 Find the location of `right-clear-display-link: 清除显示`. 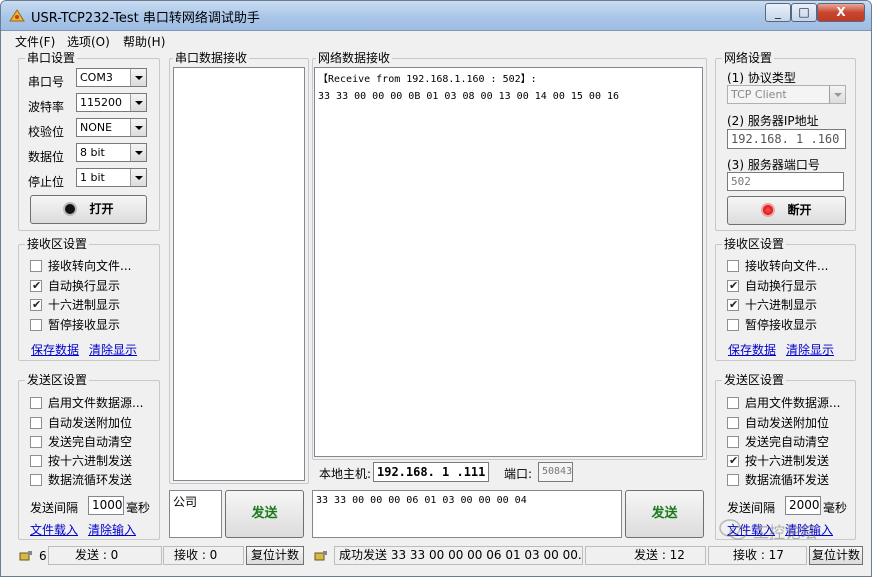

right-clear-display-link: 清除显示 is located at coordinates (810, 349).